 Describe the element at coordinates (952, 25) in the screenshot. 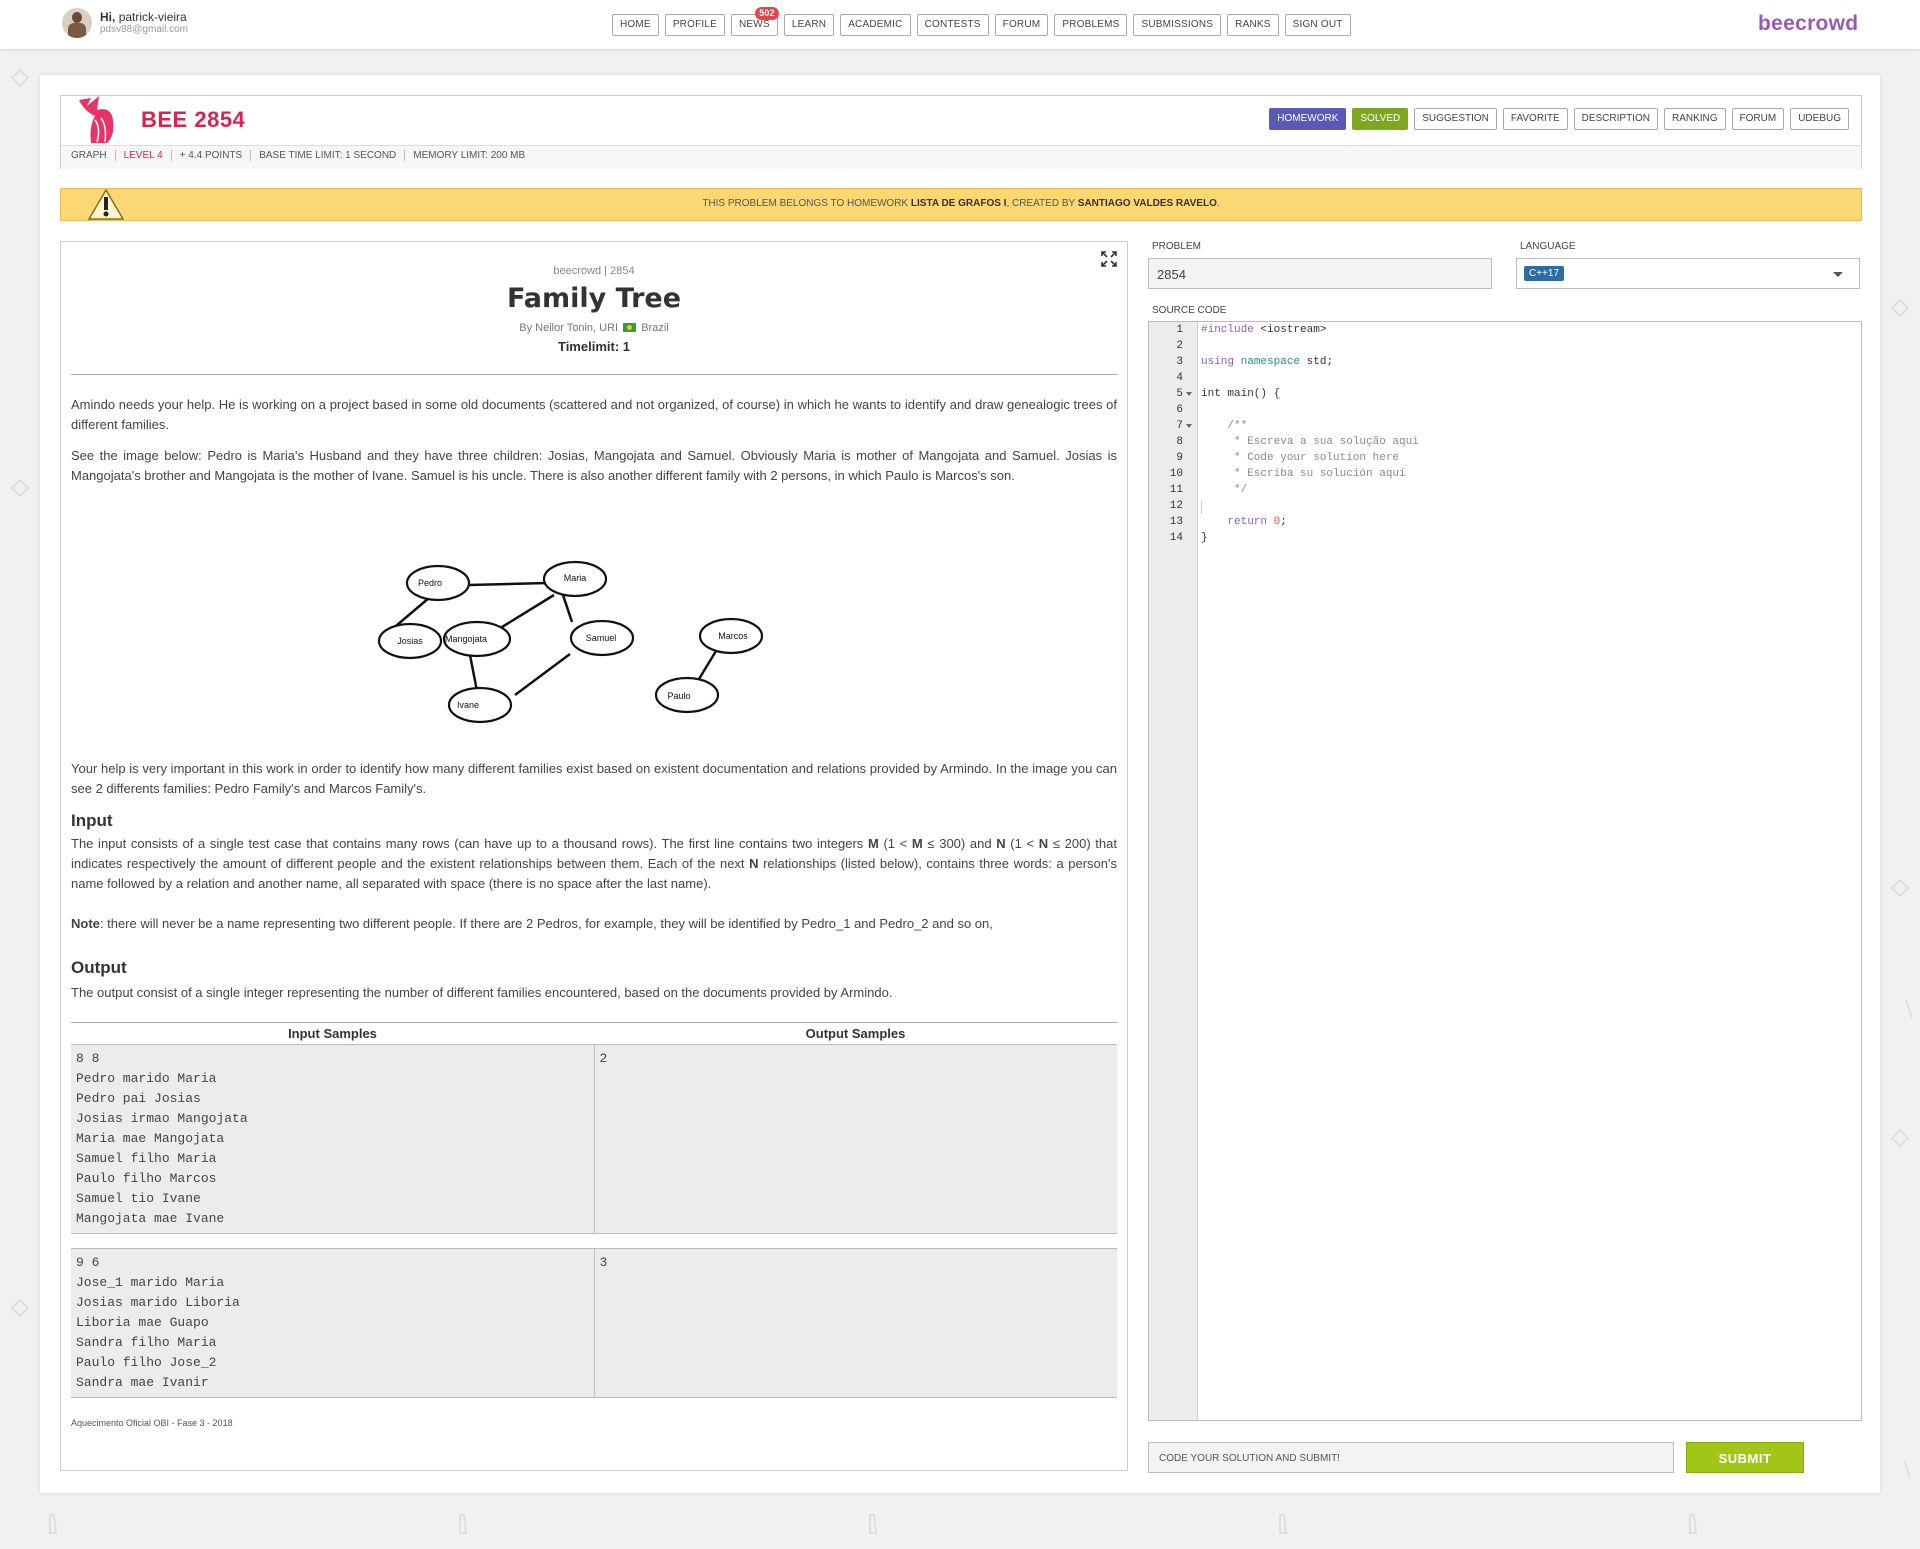

I see `nav-contests: CONTESTS` at that location.